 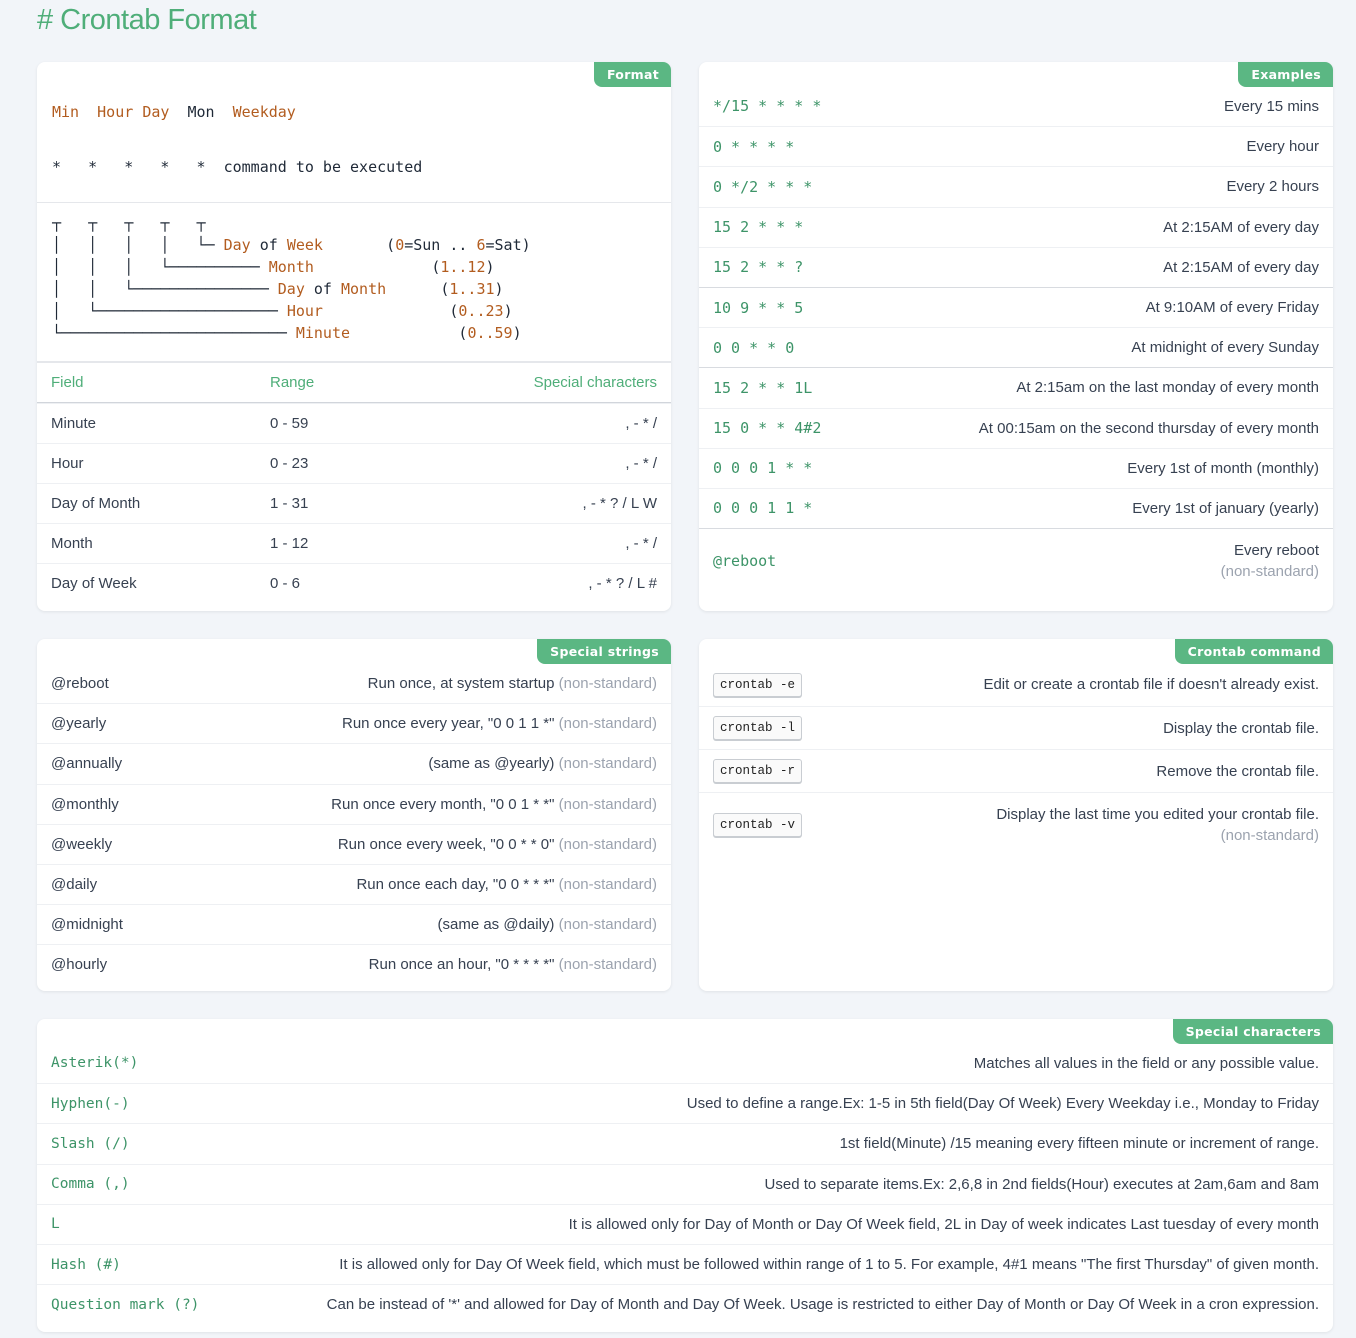 What do you see at coordinates (763, 508) in the screenshot?
I see `cron-expression: 0 0 0 1 1 *` at bounding box center [763, 508].